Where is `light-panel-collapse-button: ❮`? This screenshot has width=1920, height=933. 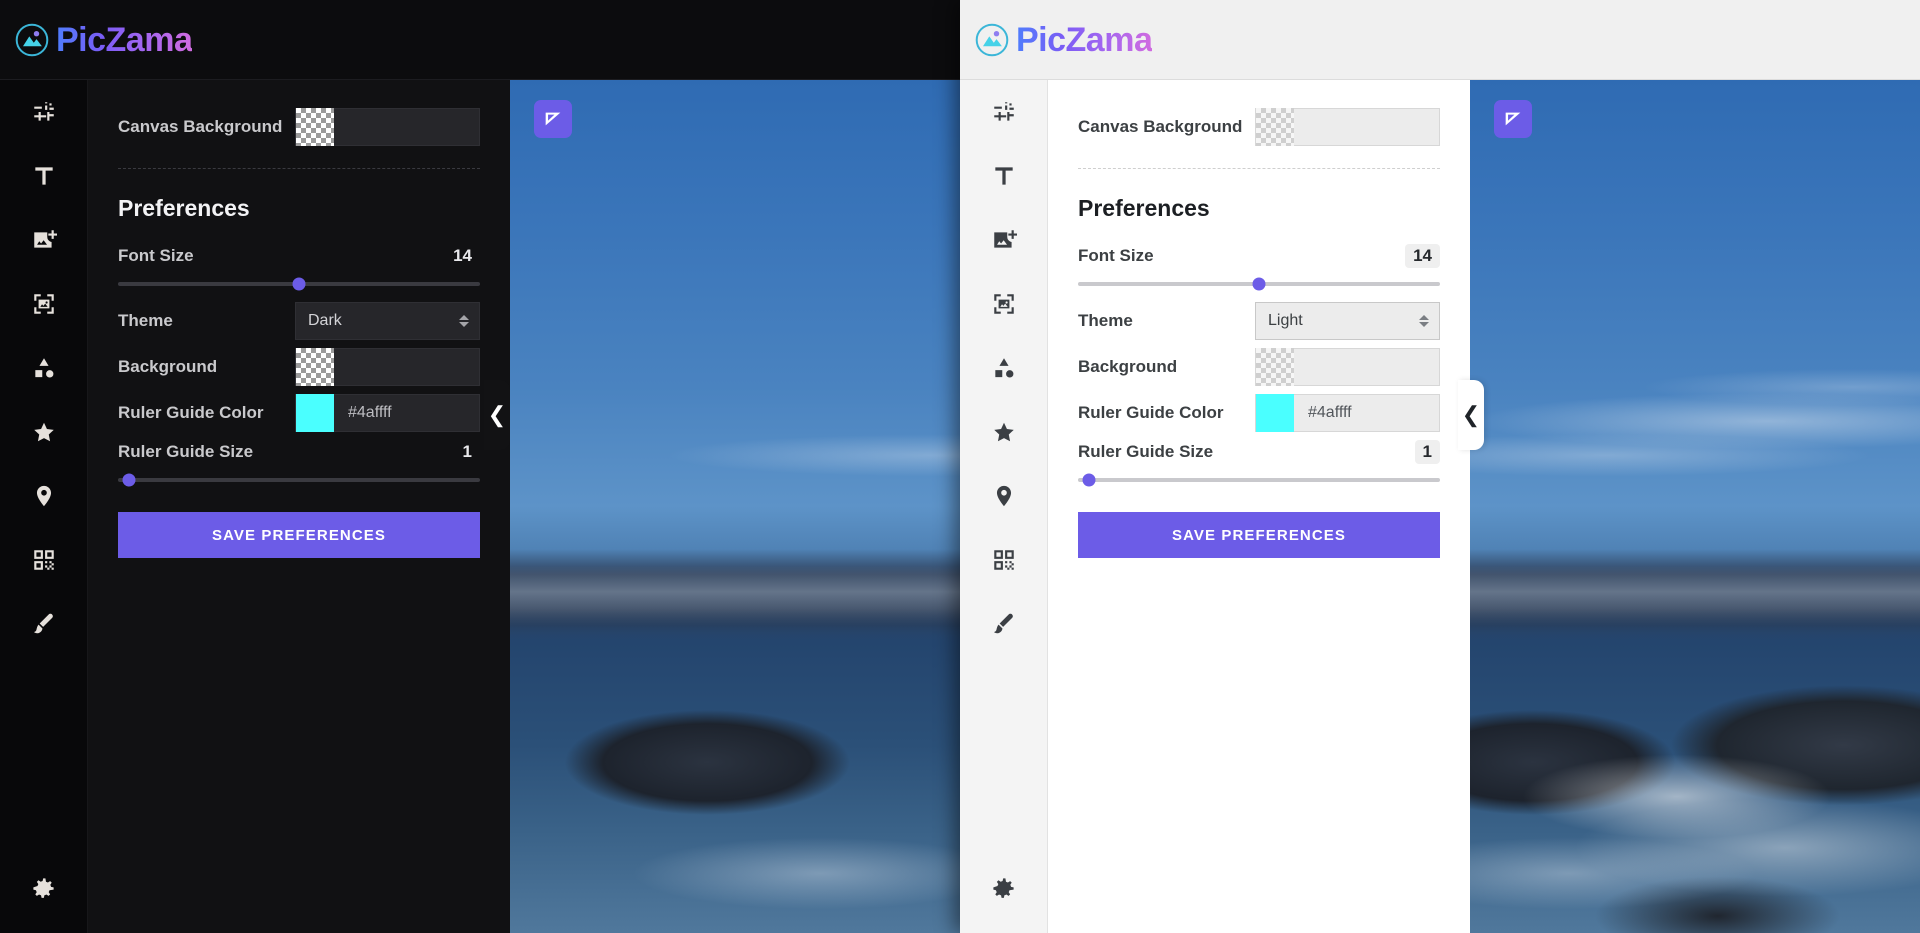 light-panel-collapse-button: ❮ is located at coordinates (1471, 415).